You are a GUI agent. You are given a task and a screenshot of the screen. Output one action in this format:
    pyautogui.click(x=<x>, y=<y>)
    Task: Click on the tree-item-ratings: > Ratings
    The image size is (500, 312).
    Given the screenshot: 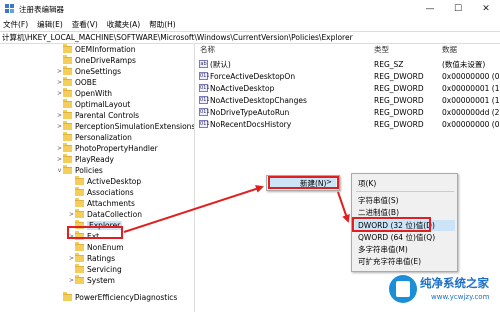 What is the action you would take?
    pyautogui.click(x=91, y=258)
    